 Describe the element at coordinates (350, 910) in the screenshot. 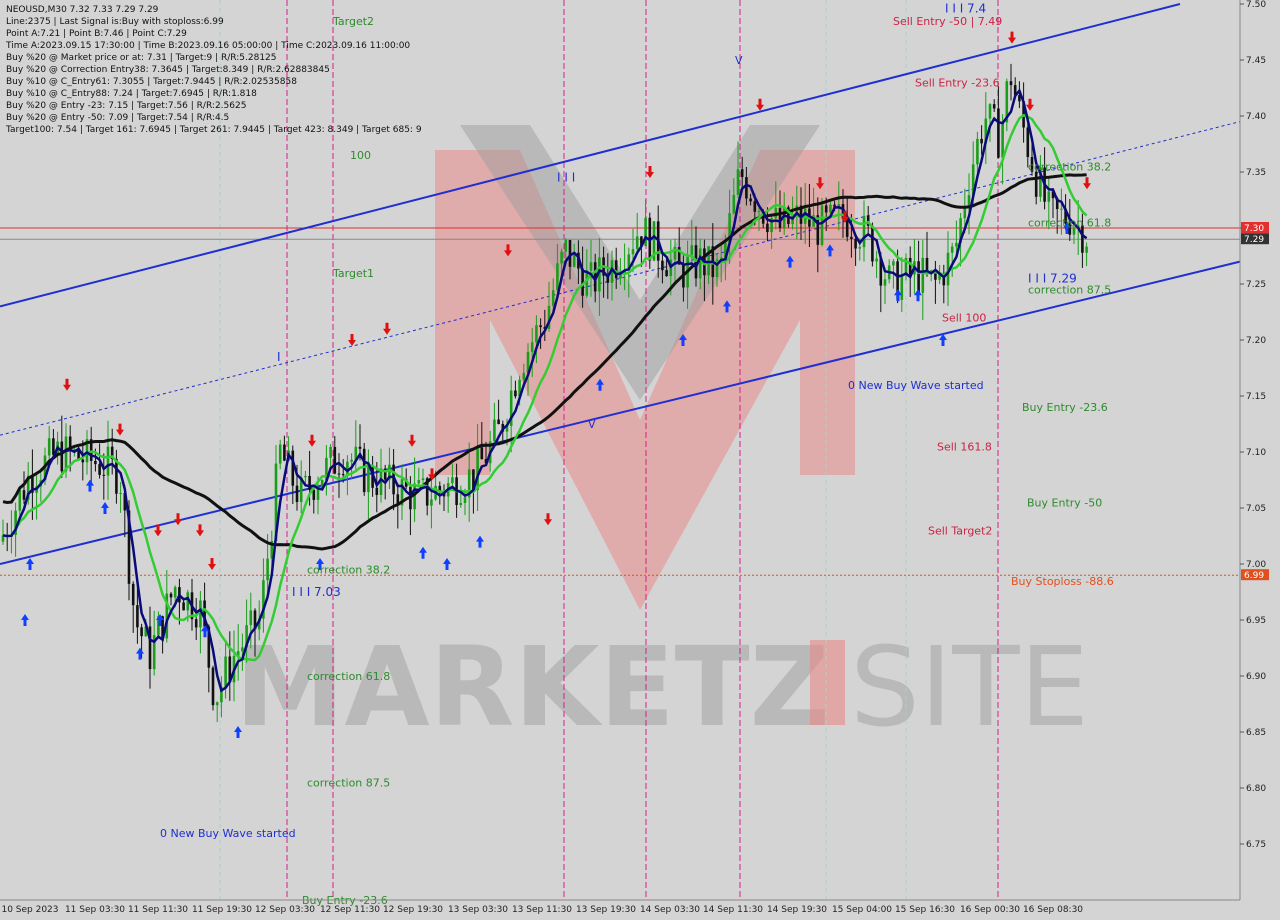

I see `x-tick-label: 12 Sep 11:30` at that location.